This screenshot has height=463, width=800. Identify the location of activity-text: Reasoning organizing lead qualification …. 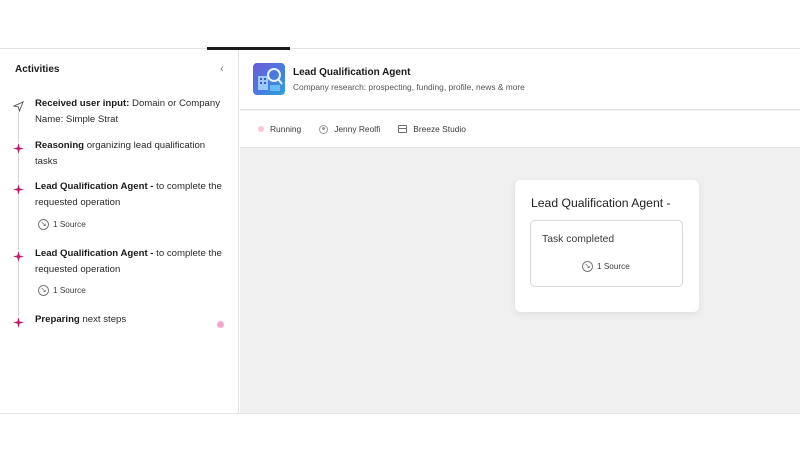
(120, 153).